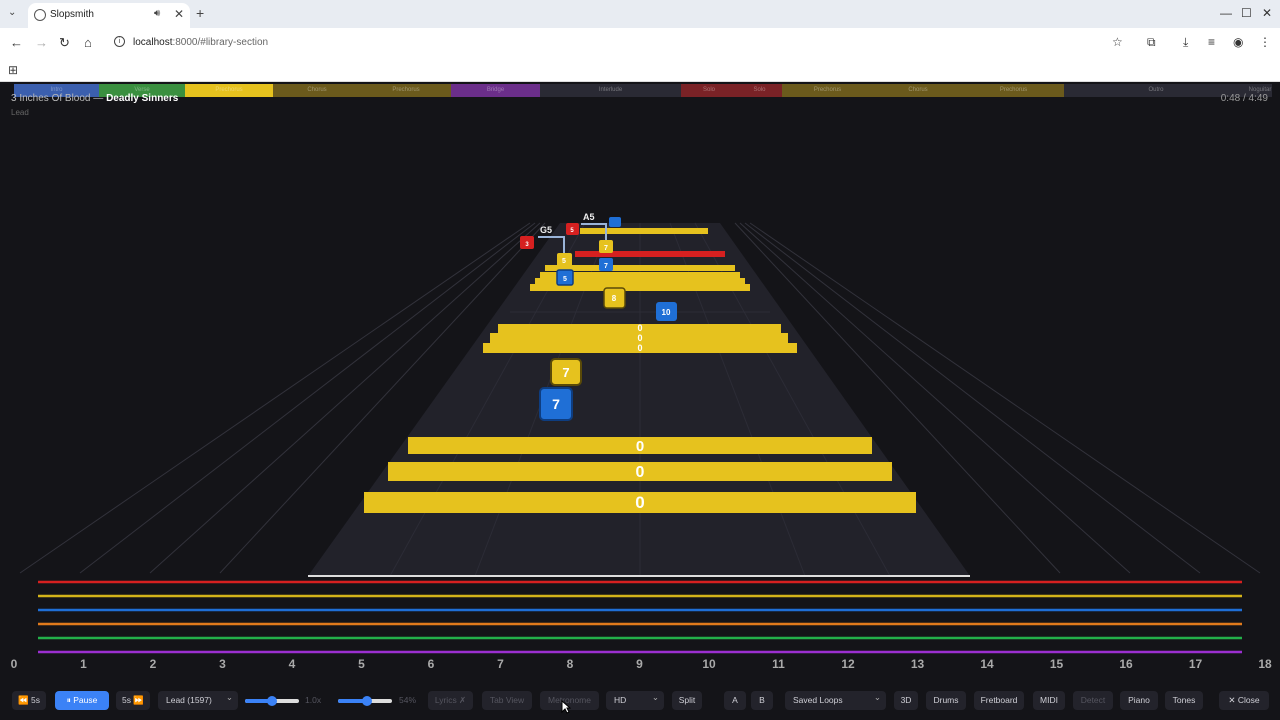 This screenshot has width=1280, height=720. I want to click on download-icon: ⤓, so click(1185, 42).